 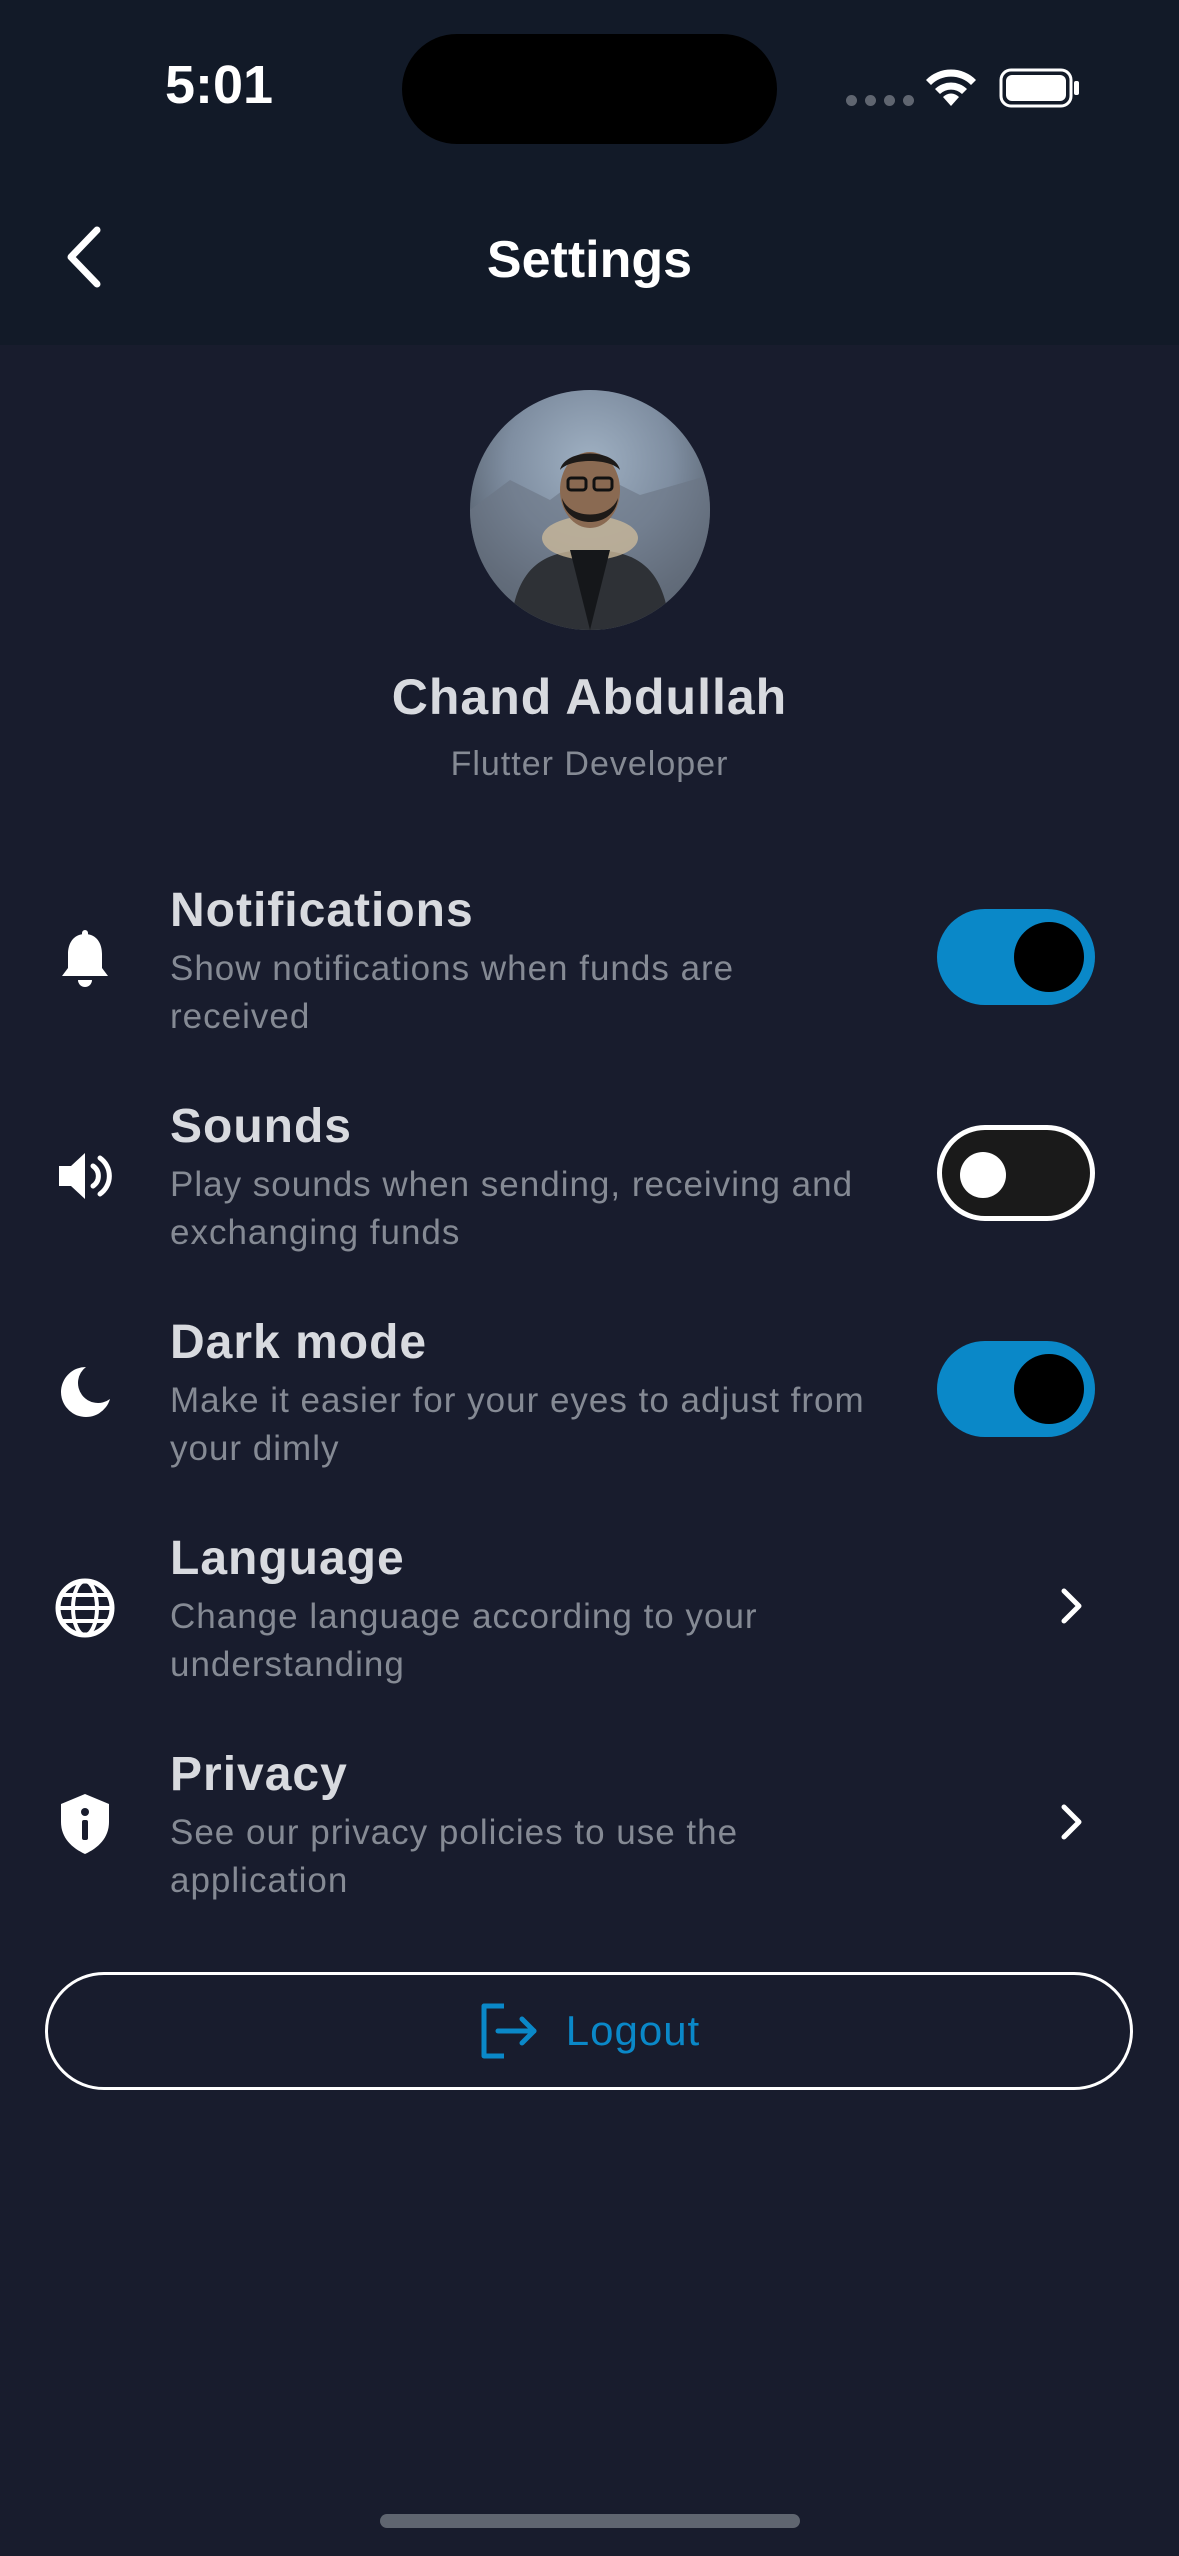 I want to click on sounds-toggle, so click(x=1016, y=1173).